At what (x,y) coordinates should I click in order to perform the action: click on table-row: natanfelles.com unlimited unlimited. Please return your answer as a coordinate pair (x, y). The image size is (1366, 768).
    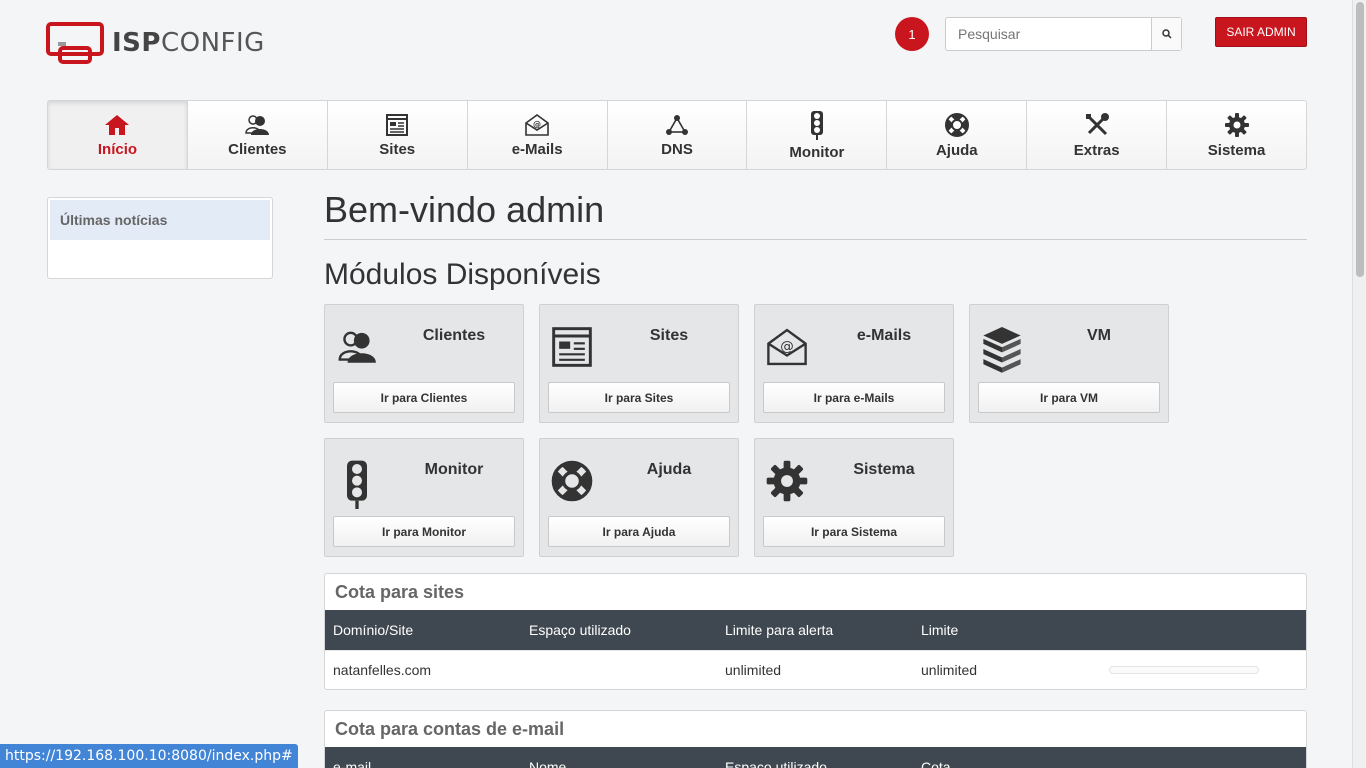
    Looking at the image, I should click on (815, 669).